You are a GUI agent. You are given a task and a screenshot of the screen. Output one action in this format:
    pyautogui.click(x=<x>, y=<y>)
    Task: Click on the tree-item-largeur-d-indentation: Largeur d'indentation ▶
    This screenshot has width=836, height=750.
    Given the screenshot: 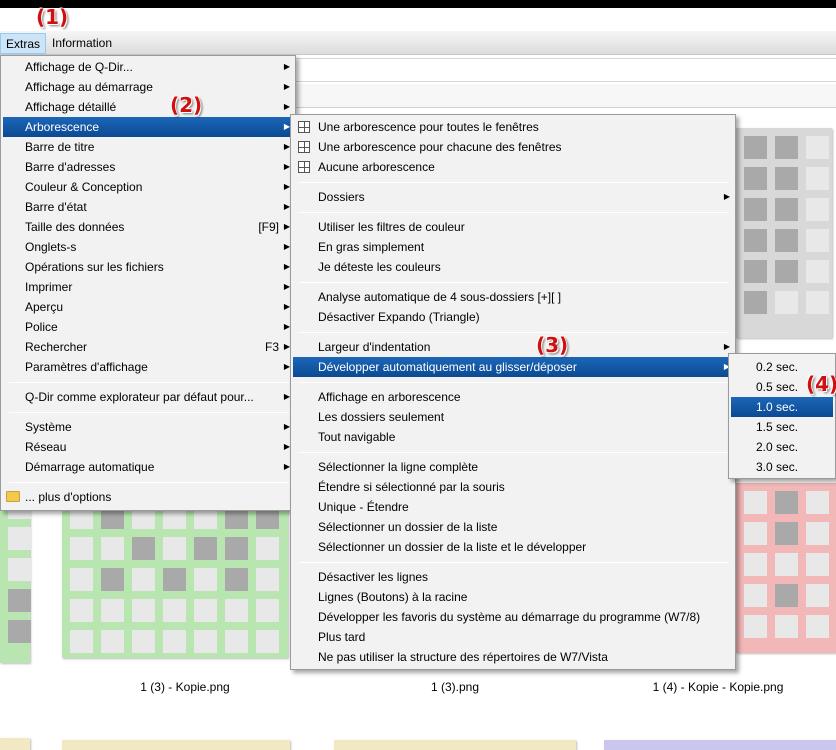 What is the action you would take?
    pyautogui.click(x=513, y=347)
    